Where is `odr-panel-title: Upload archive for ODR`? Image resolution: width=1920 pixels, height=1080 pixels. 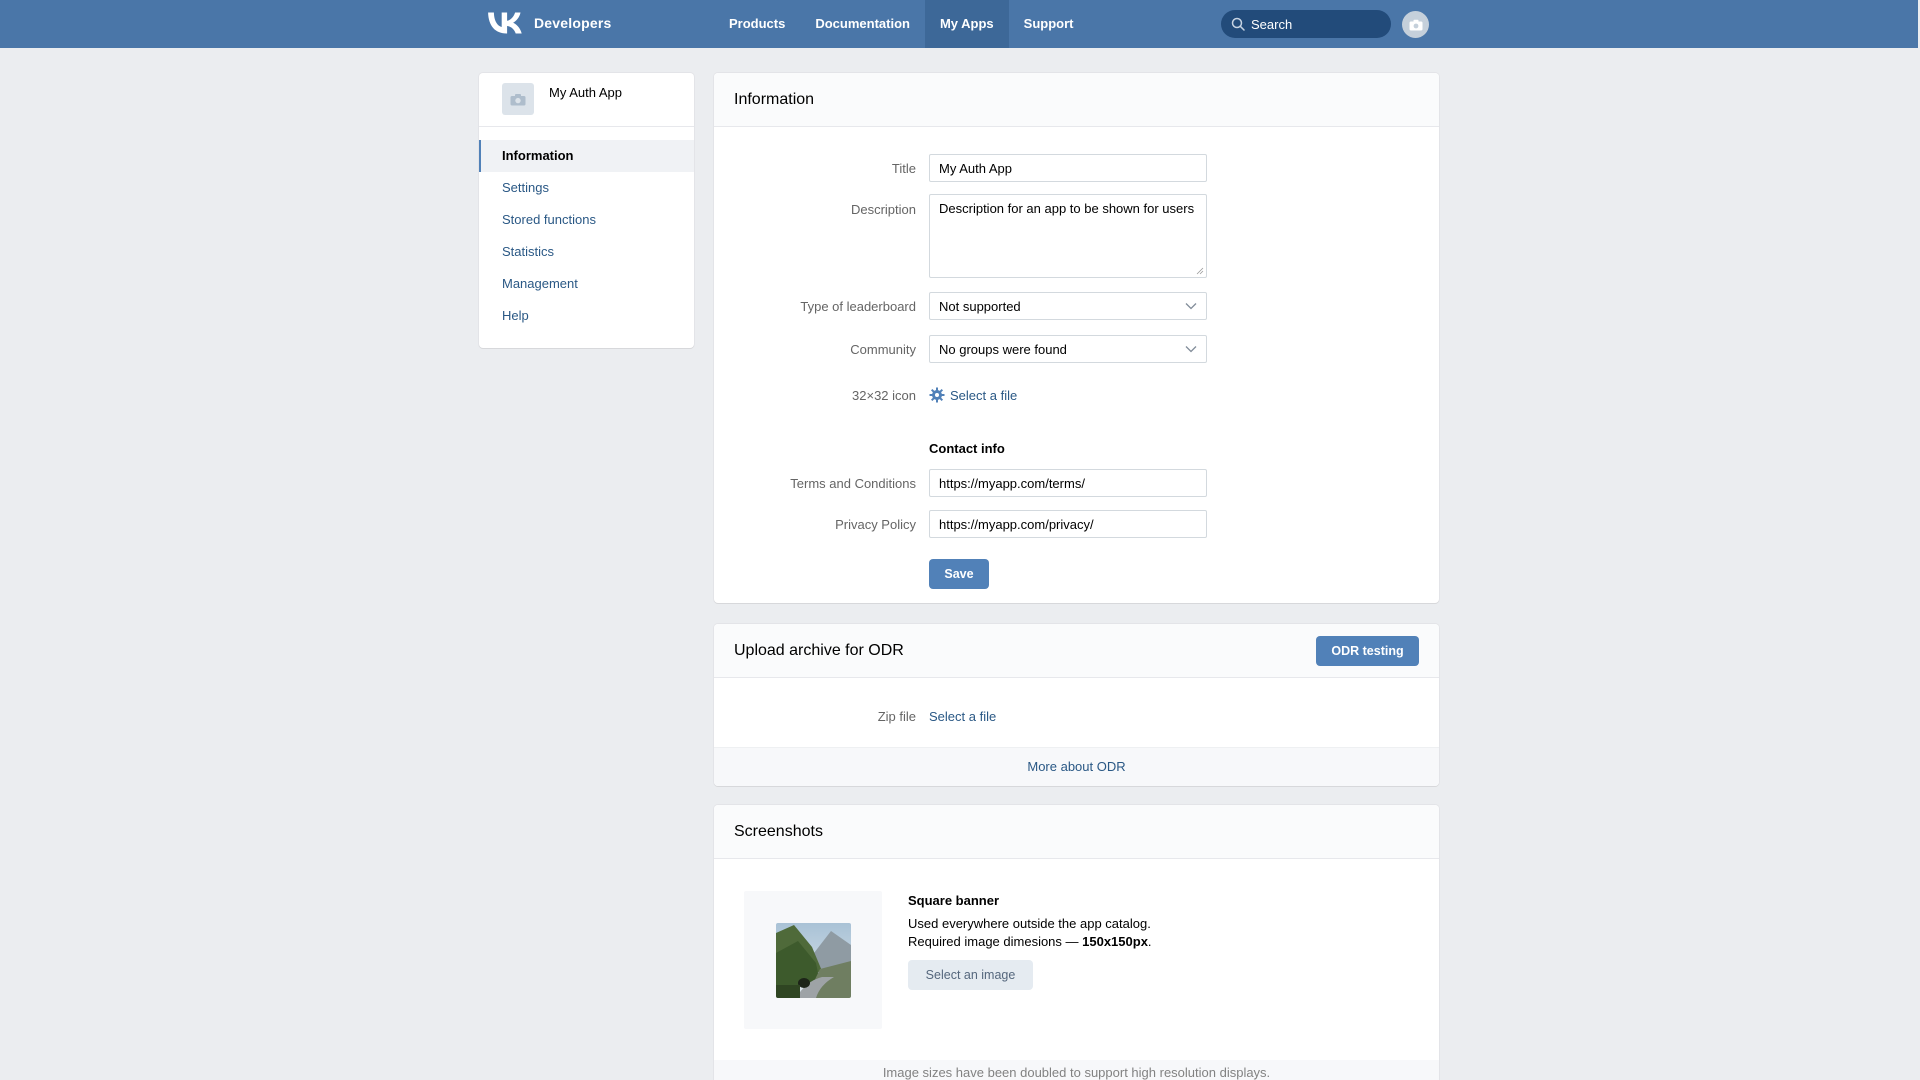 odr-panel-title: Upload archive for ODR is located at coordinates (819, 650).